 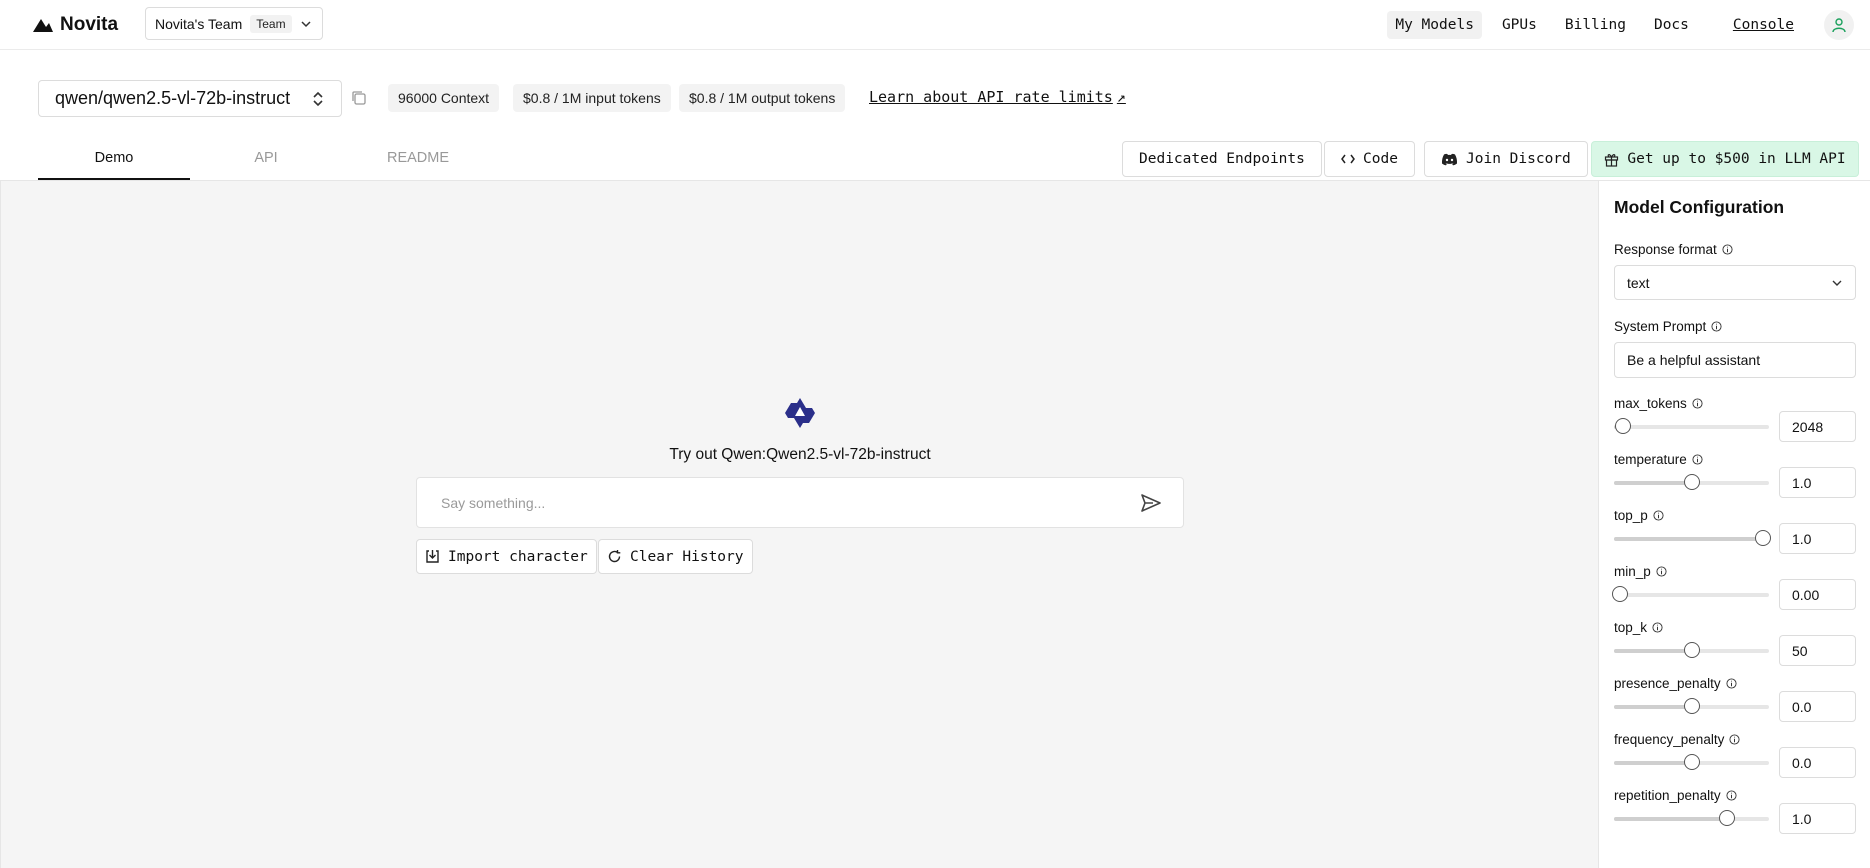 What do you see at coordinates (1632, 571) in the screenshot?
I see `param-label: min_p` at bounding box center [1632, 571].